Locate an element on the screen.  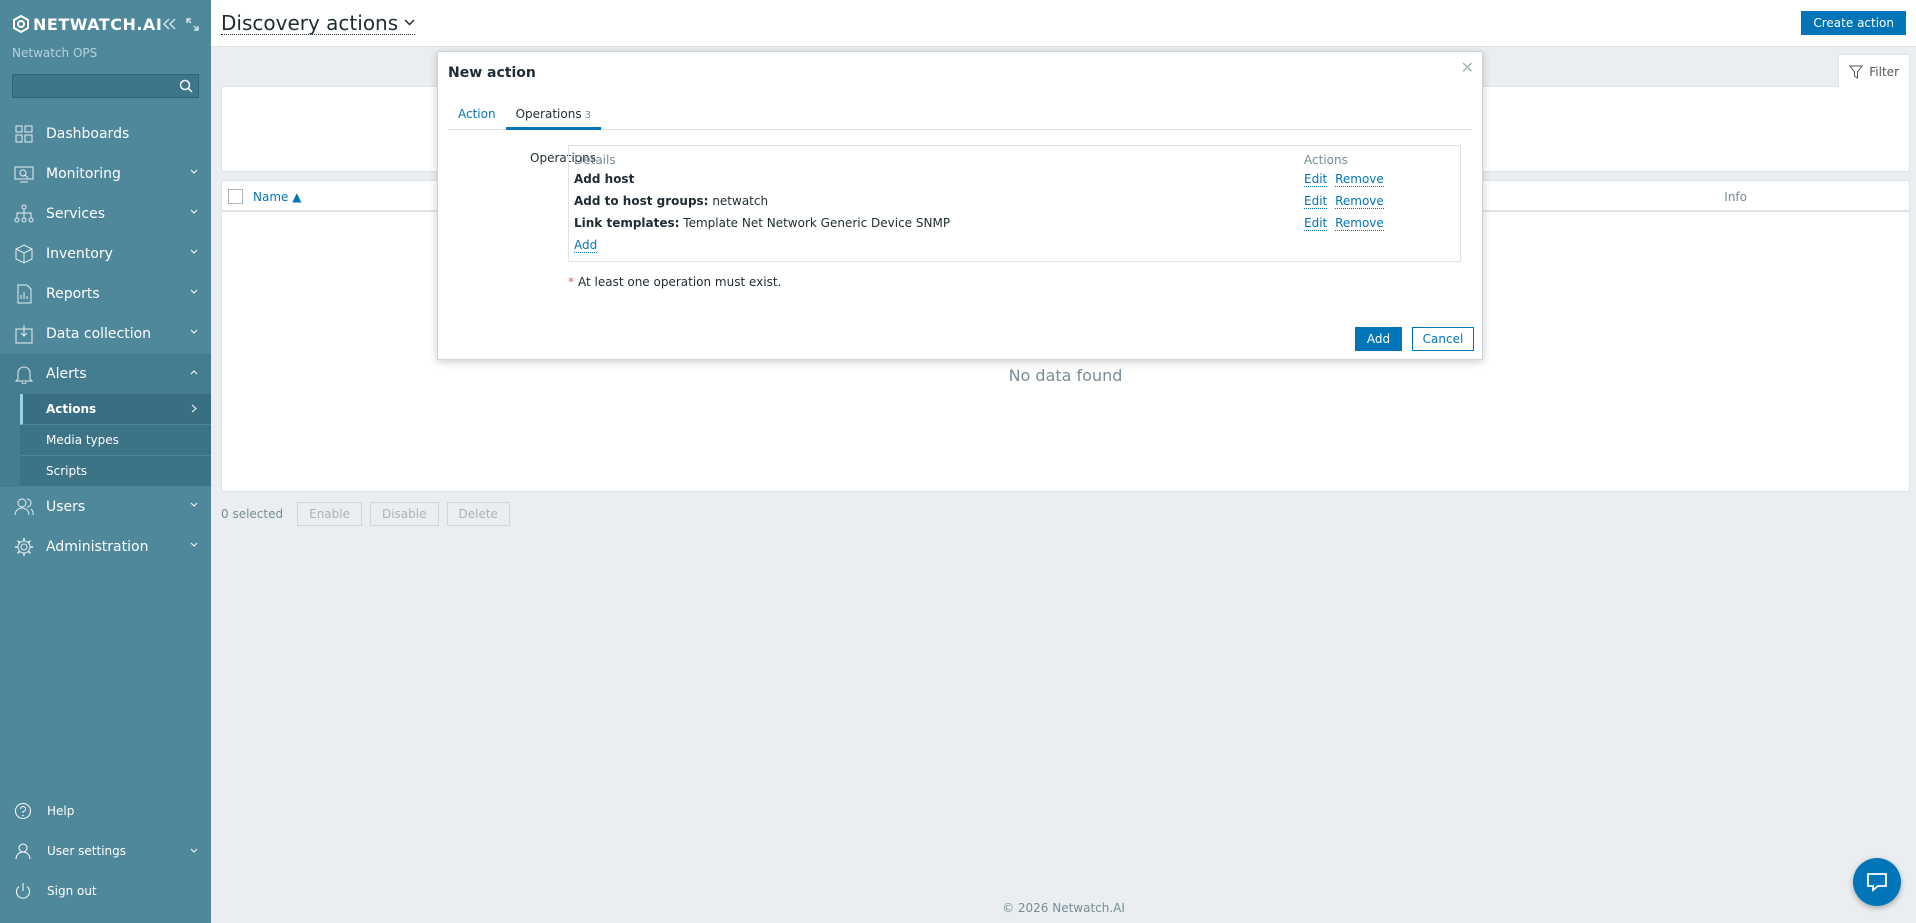
sidebar-subitem-scripts: Scripts is located at coordinates (115, 471).